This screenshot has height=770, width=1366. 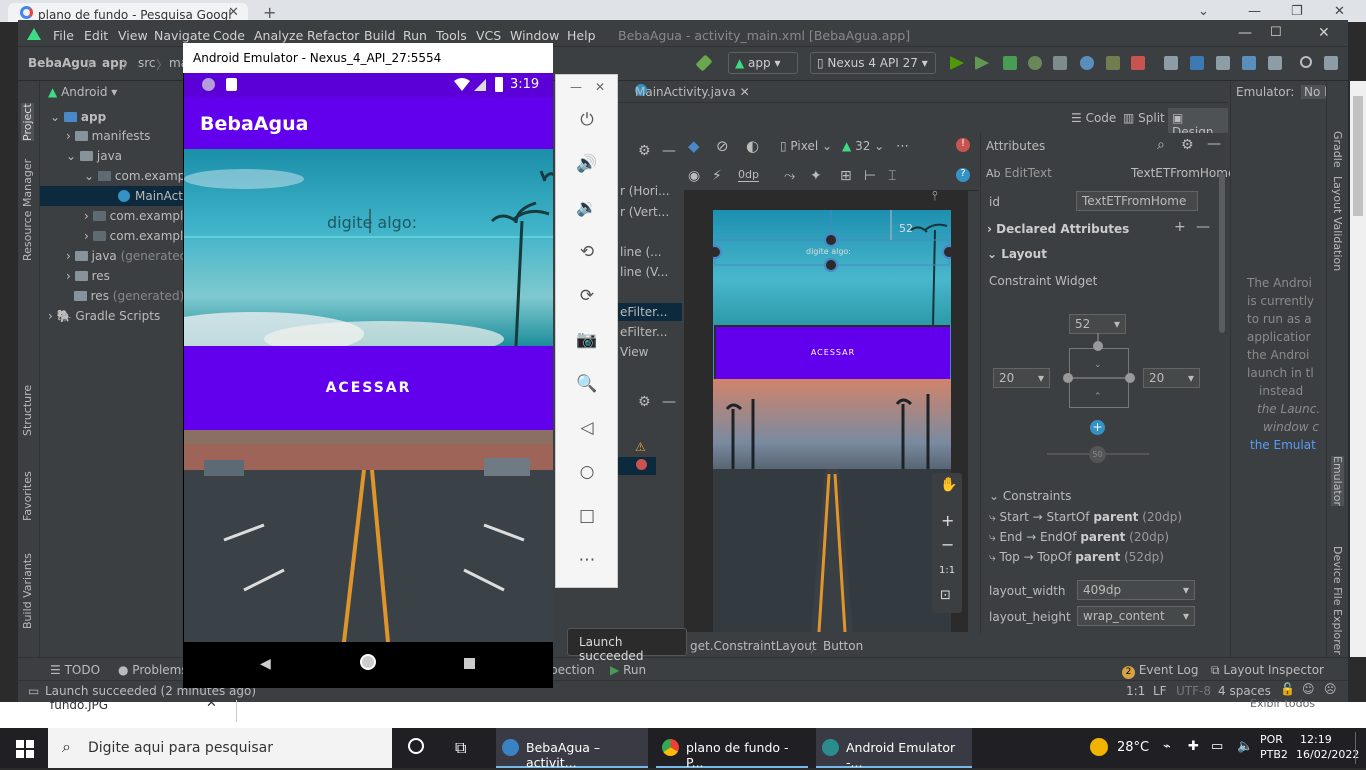 What do you see at coordinates (115, 196) in the screenshot?
I see `tree-item-selected: MainActi` at bounding box center [115, 196].